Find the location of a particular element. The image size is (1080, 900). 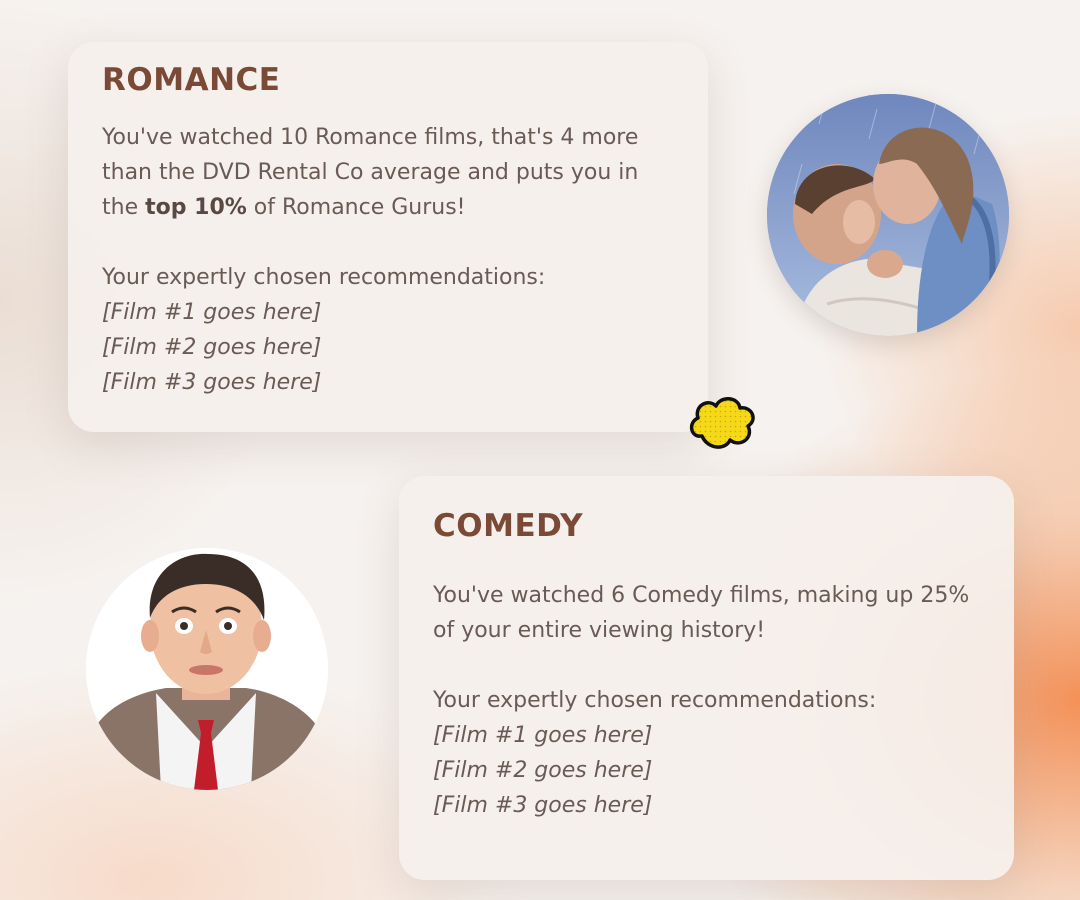

romance-stats-highlight: top 10% is located at coordinates (196, 207).